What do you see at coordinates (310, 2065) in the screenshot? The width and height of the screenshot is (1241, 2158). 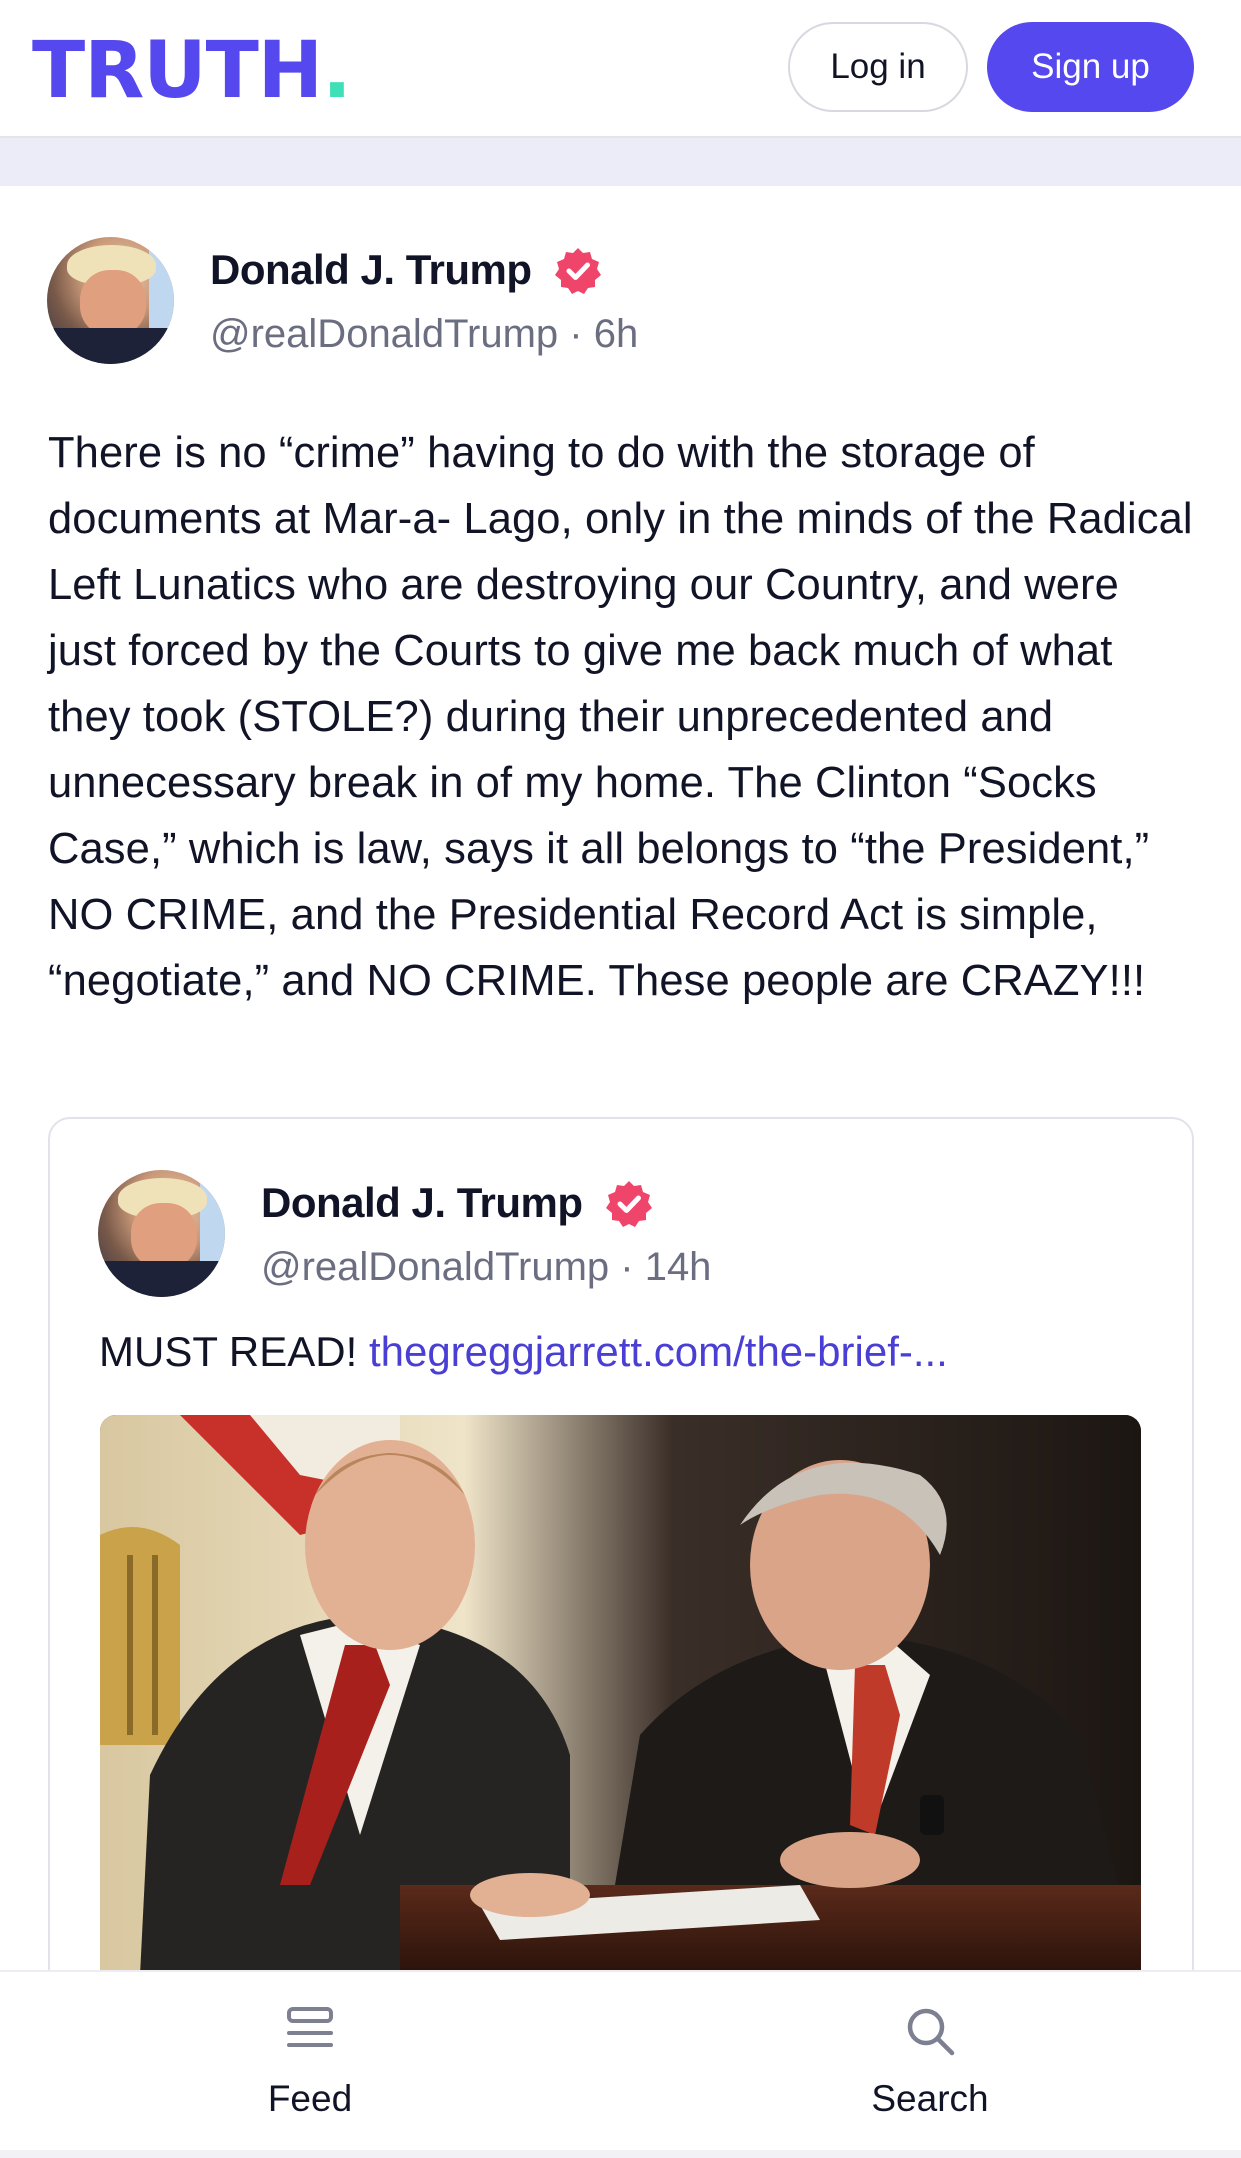 I see `nav-feed: Feed` at bounding box center [310, 2065].